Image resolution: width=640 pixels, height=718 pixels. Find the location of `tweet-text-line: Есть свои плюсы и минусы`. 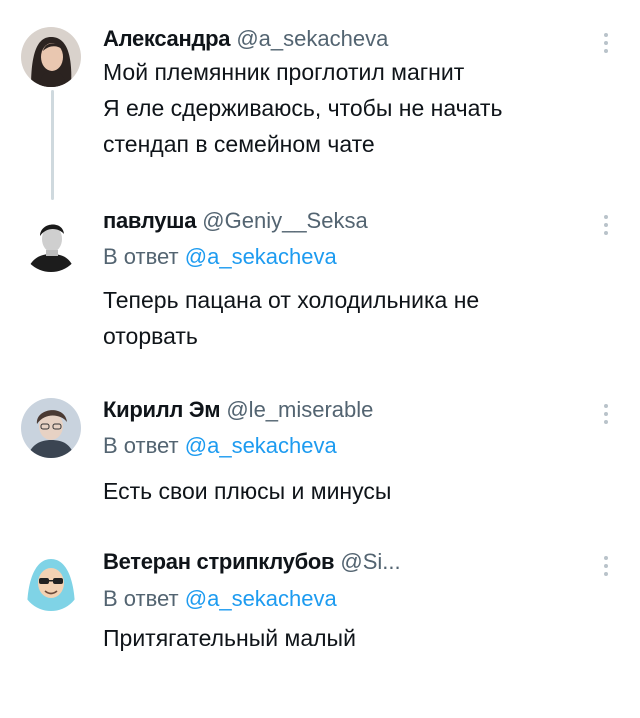

tweet-text-line: Есть свои плюсы и минусы is located at coordinates (247, 491).